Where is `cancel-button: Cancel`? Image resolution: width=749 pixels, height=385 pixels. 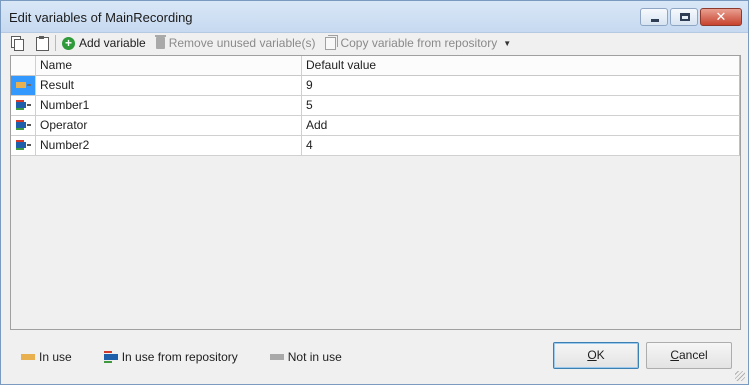 cancel-button: Cancel is located at coordinates (689, 355).